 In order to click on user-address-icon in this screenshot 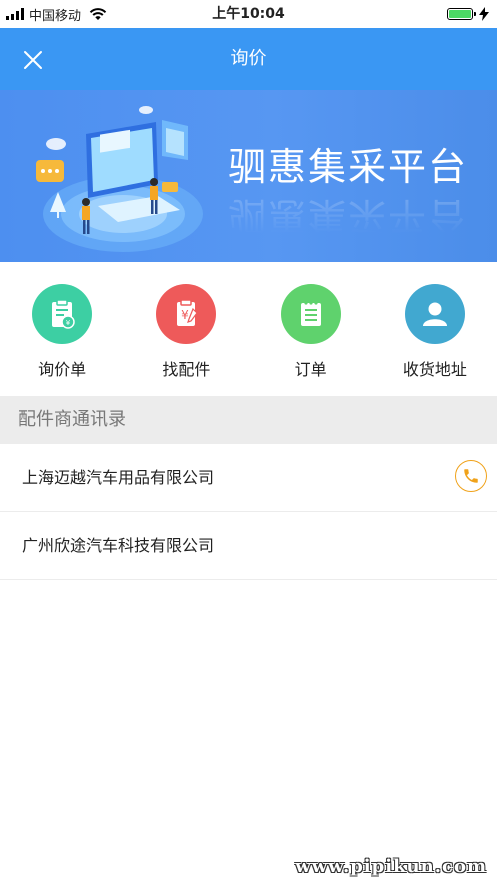, I will do `click(434, 314)`.